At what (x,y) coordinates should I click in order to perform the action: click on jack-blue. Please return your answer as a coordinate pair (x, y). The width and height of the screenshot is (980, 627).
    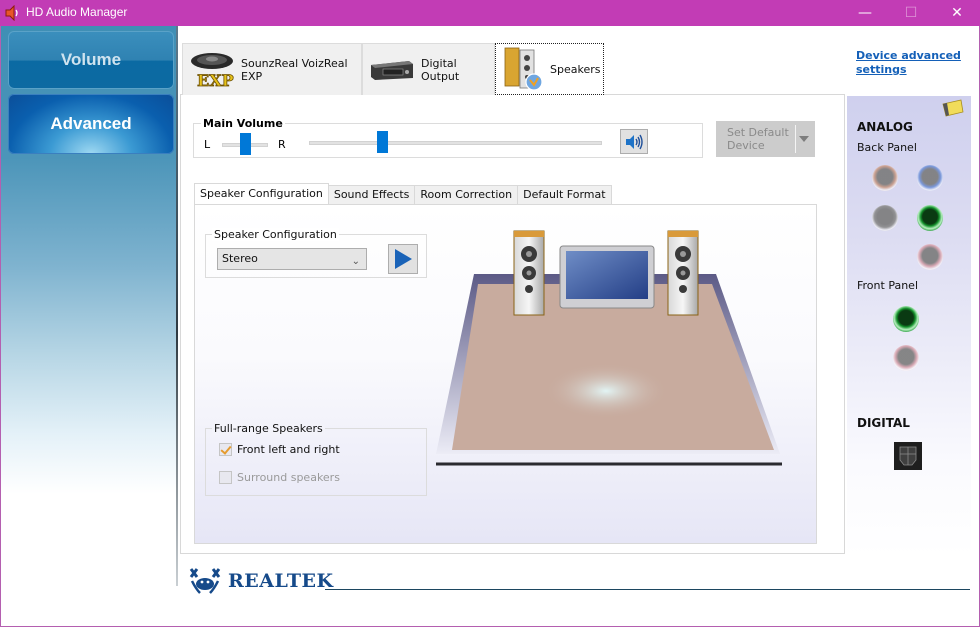
    Looking at the image, I should click on (930, 178).